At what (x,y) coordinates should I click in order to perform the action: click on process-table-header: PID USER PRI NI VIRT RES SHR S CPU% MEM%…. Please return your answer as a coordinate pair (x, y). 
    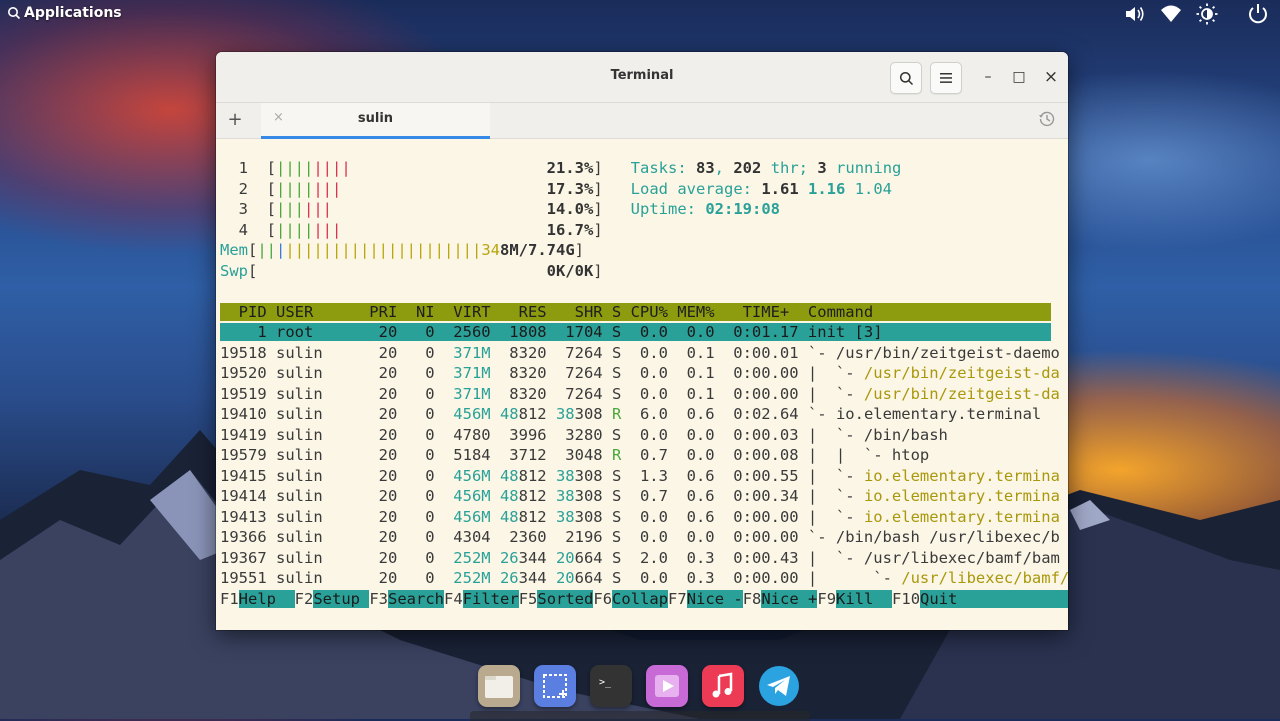
    Looking at the image, I should click on (635, 311).